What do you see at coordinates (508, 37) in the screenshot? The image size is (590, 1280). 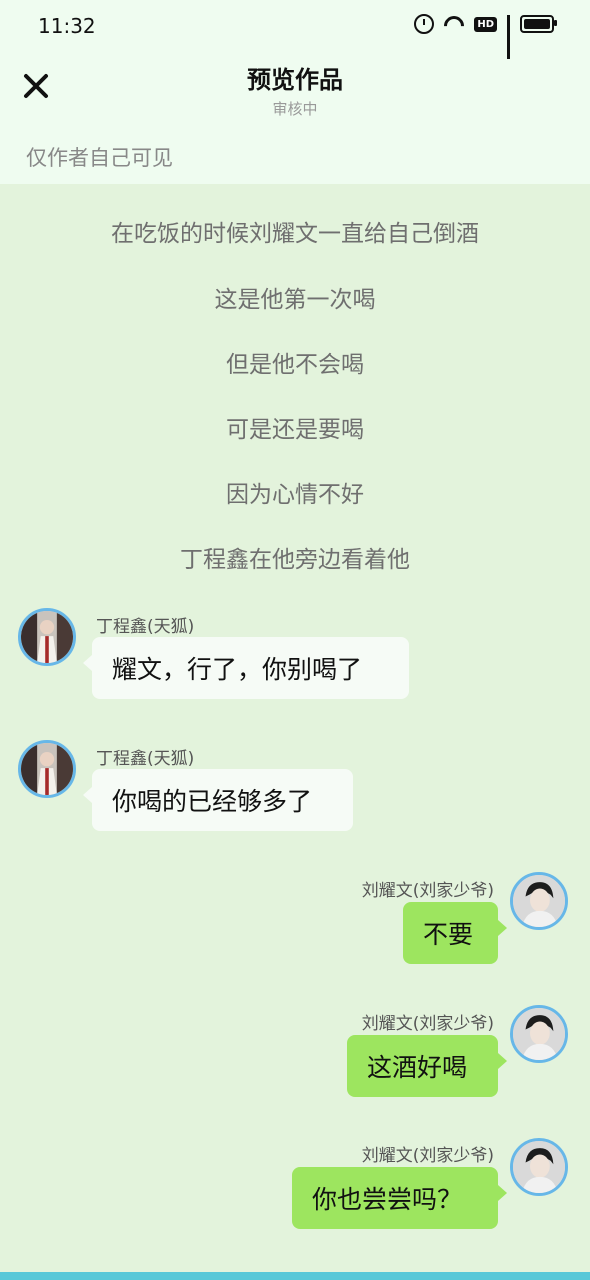 I see `signal-icon` at bounding box center [508, 37].